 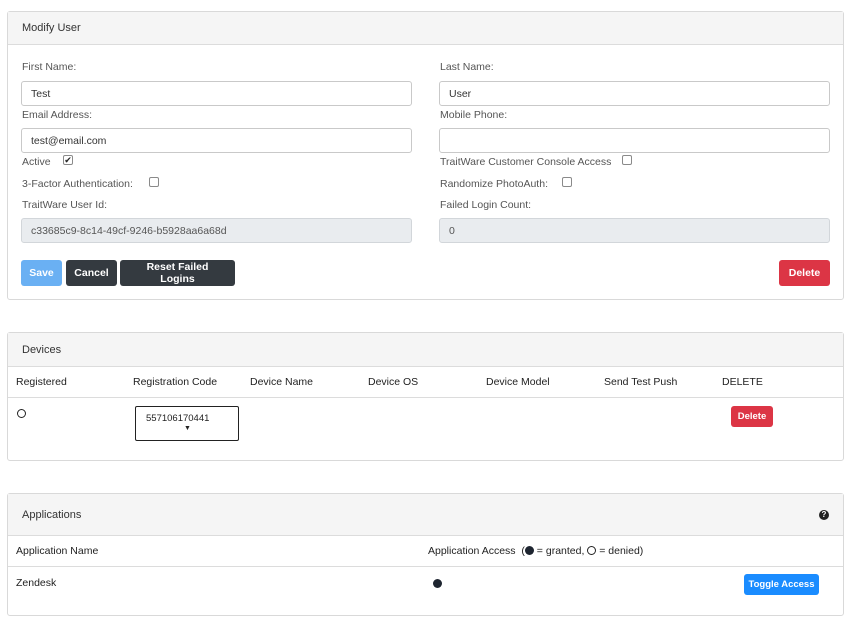 I want to click on granted-dot-icon, so click(x=529, y=550).